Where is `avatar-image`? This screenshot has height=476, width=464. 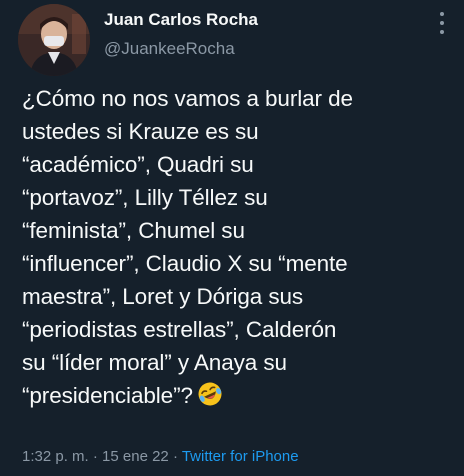 avatar-image is located at coordinates (54, 40).